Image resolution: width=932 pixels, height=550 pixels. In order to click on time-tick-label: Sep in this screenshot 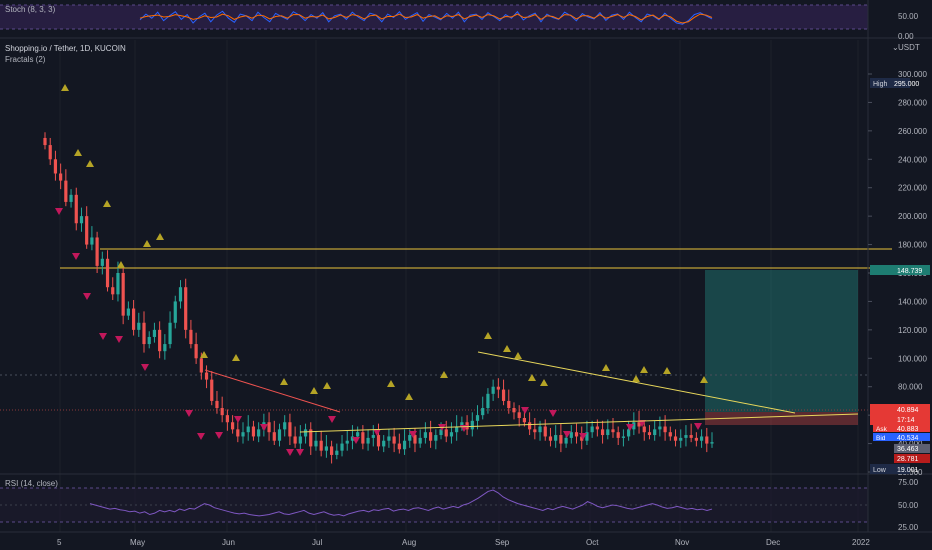, I will do `click(502, 542)`.